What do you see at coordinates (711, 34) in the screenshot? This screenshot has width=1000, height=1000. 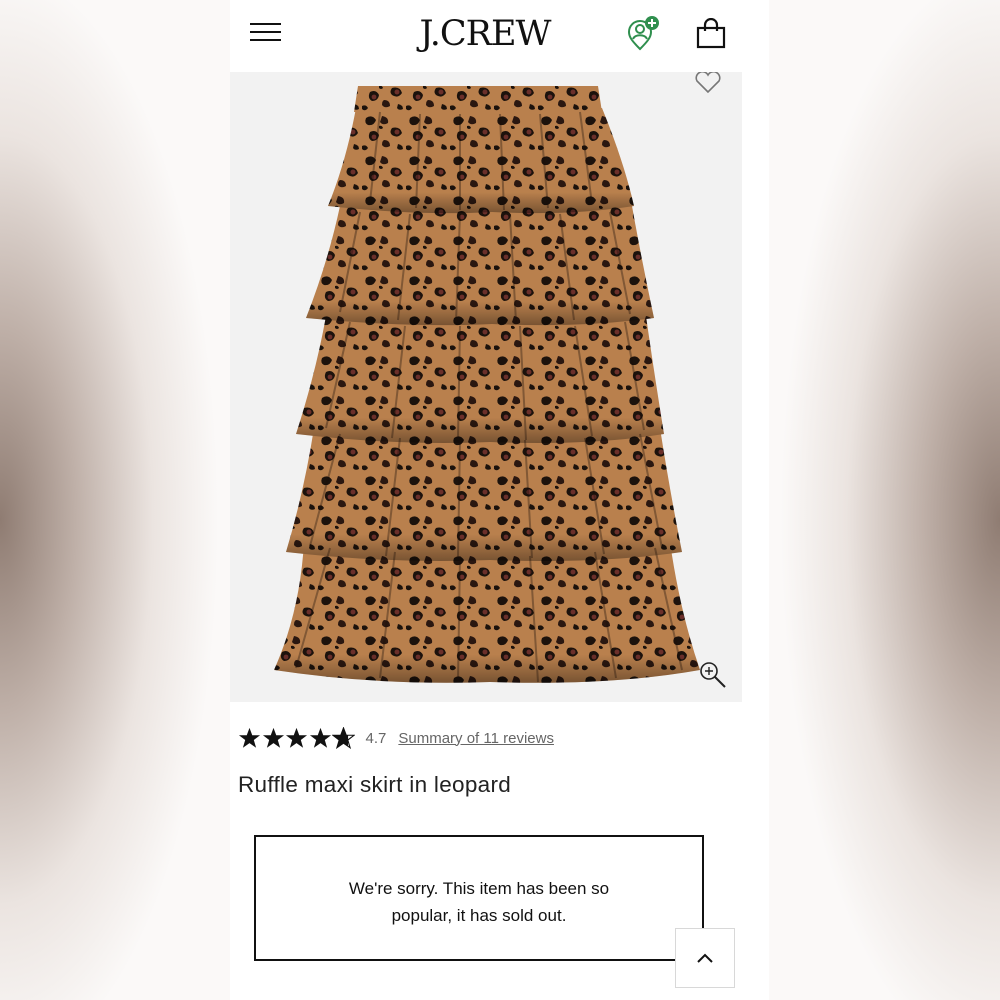 I see `bag-icon` at bounding box center [711, 34].